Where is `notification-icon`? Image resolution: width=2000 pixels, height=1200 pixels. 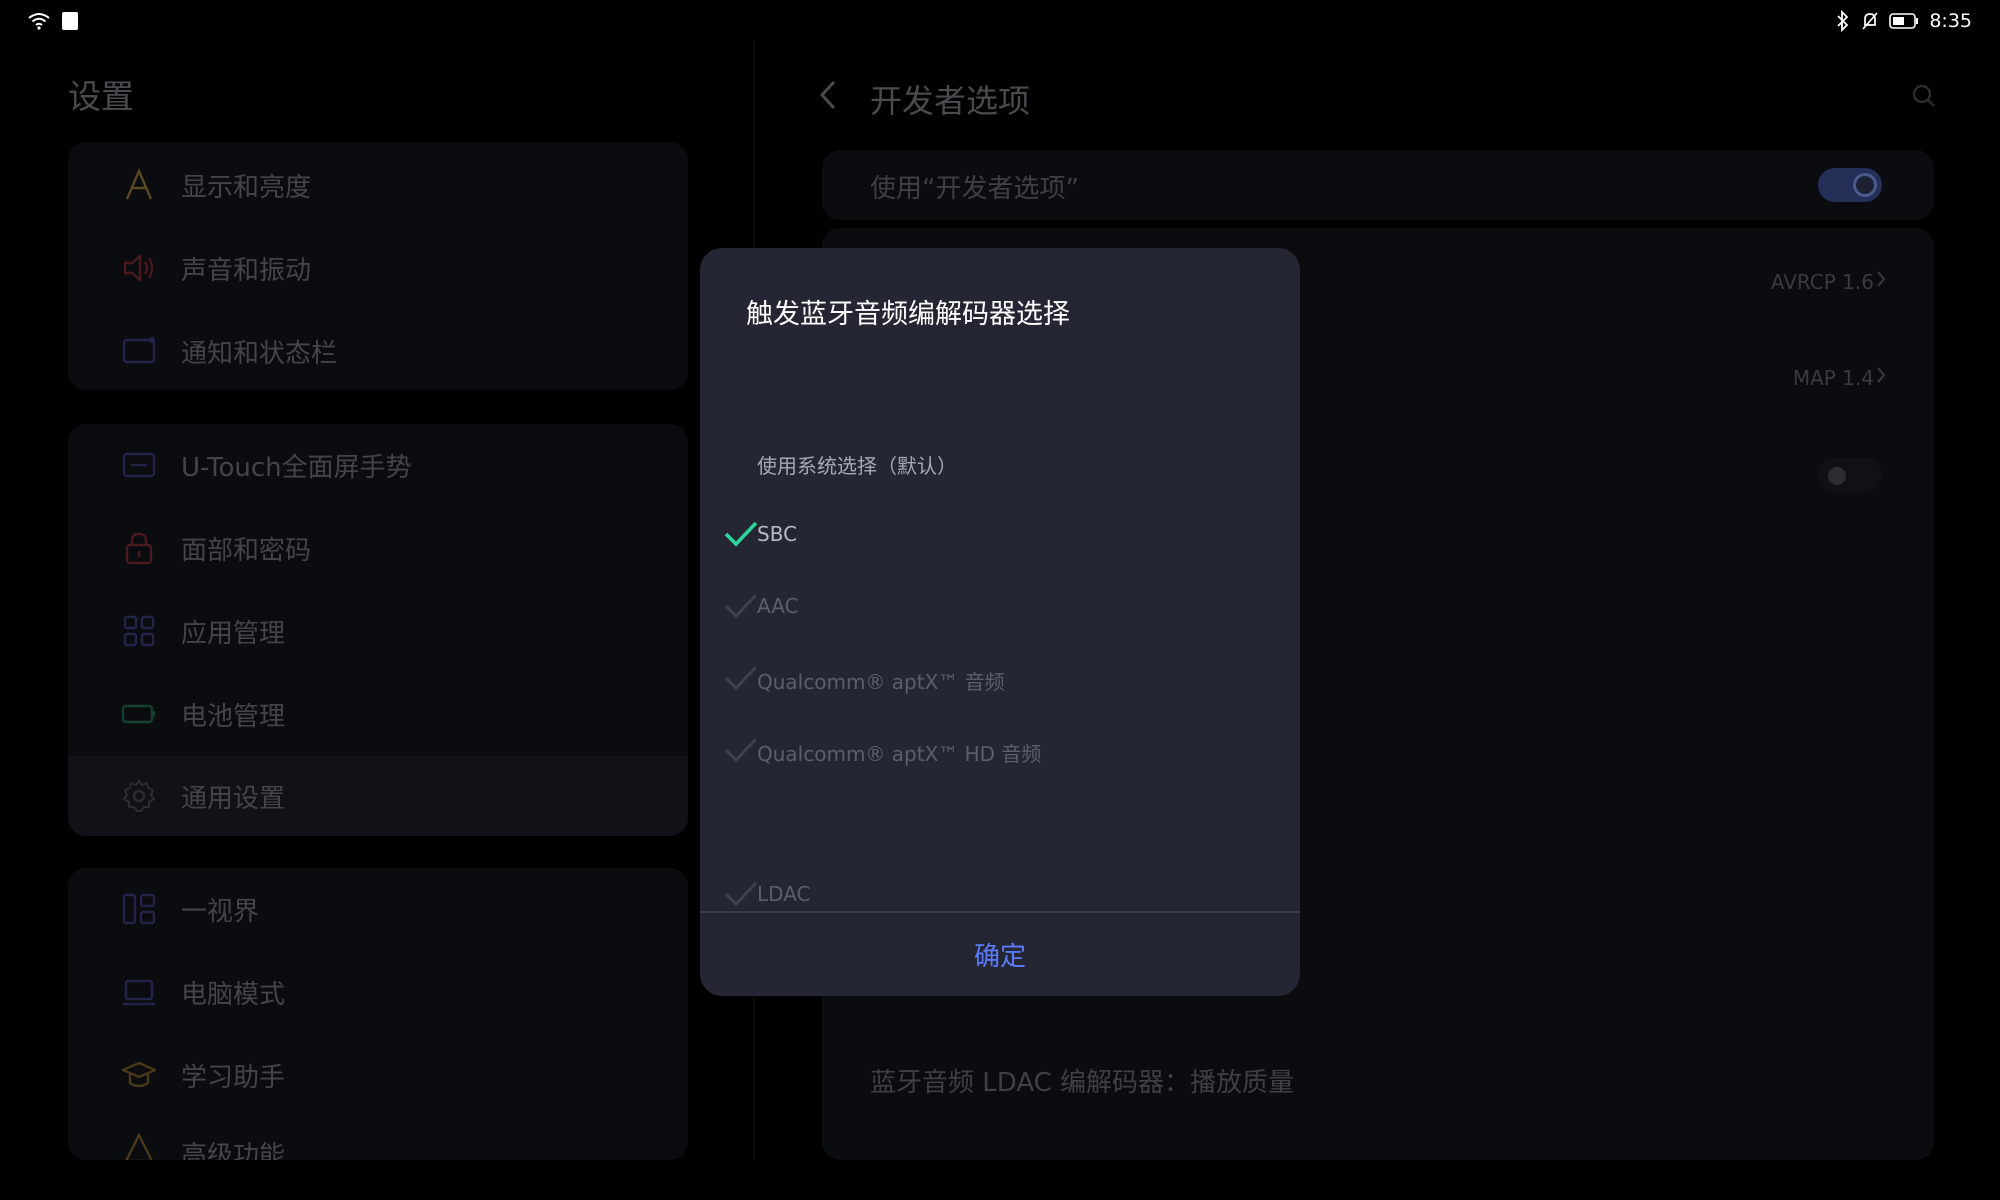
notification-icon is located at coordinates (139, 350).